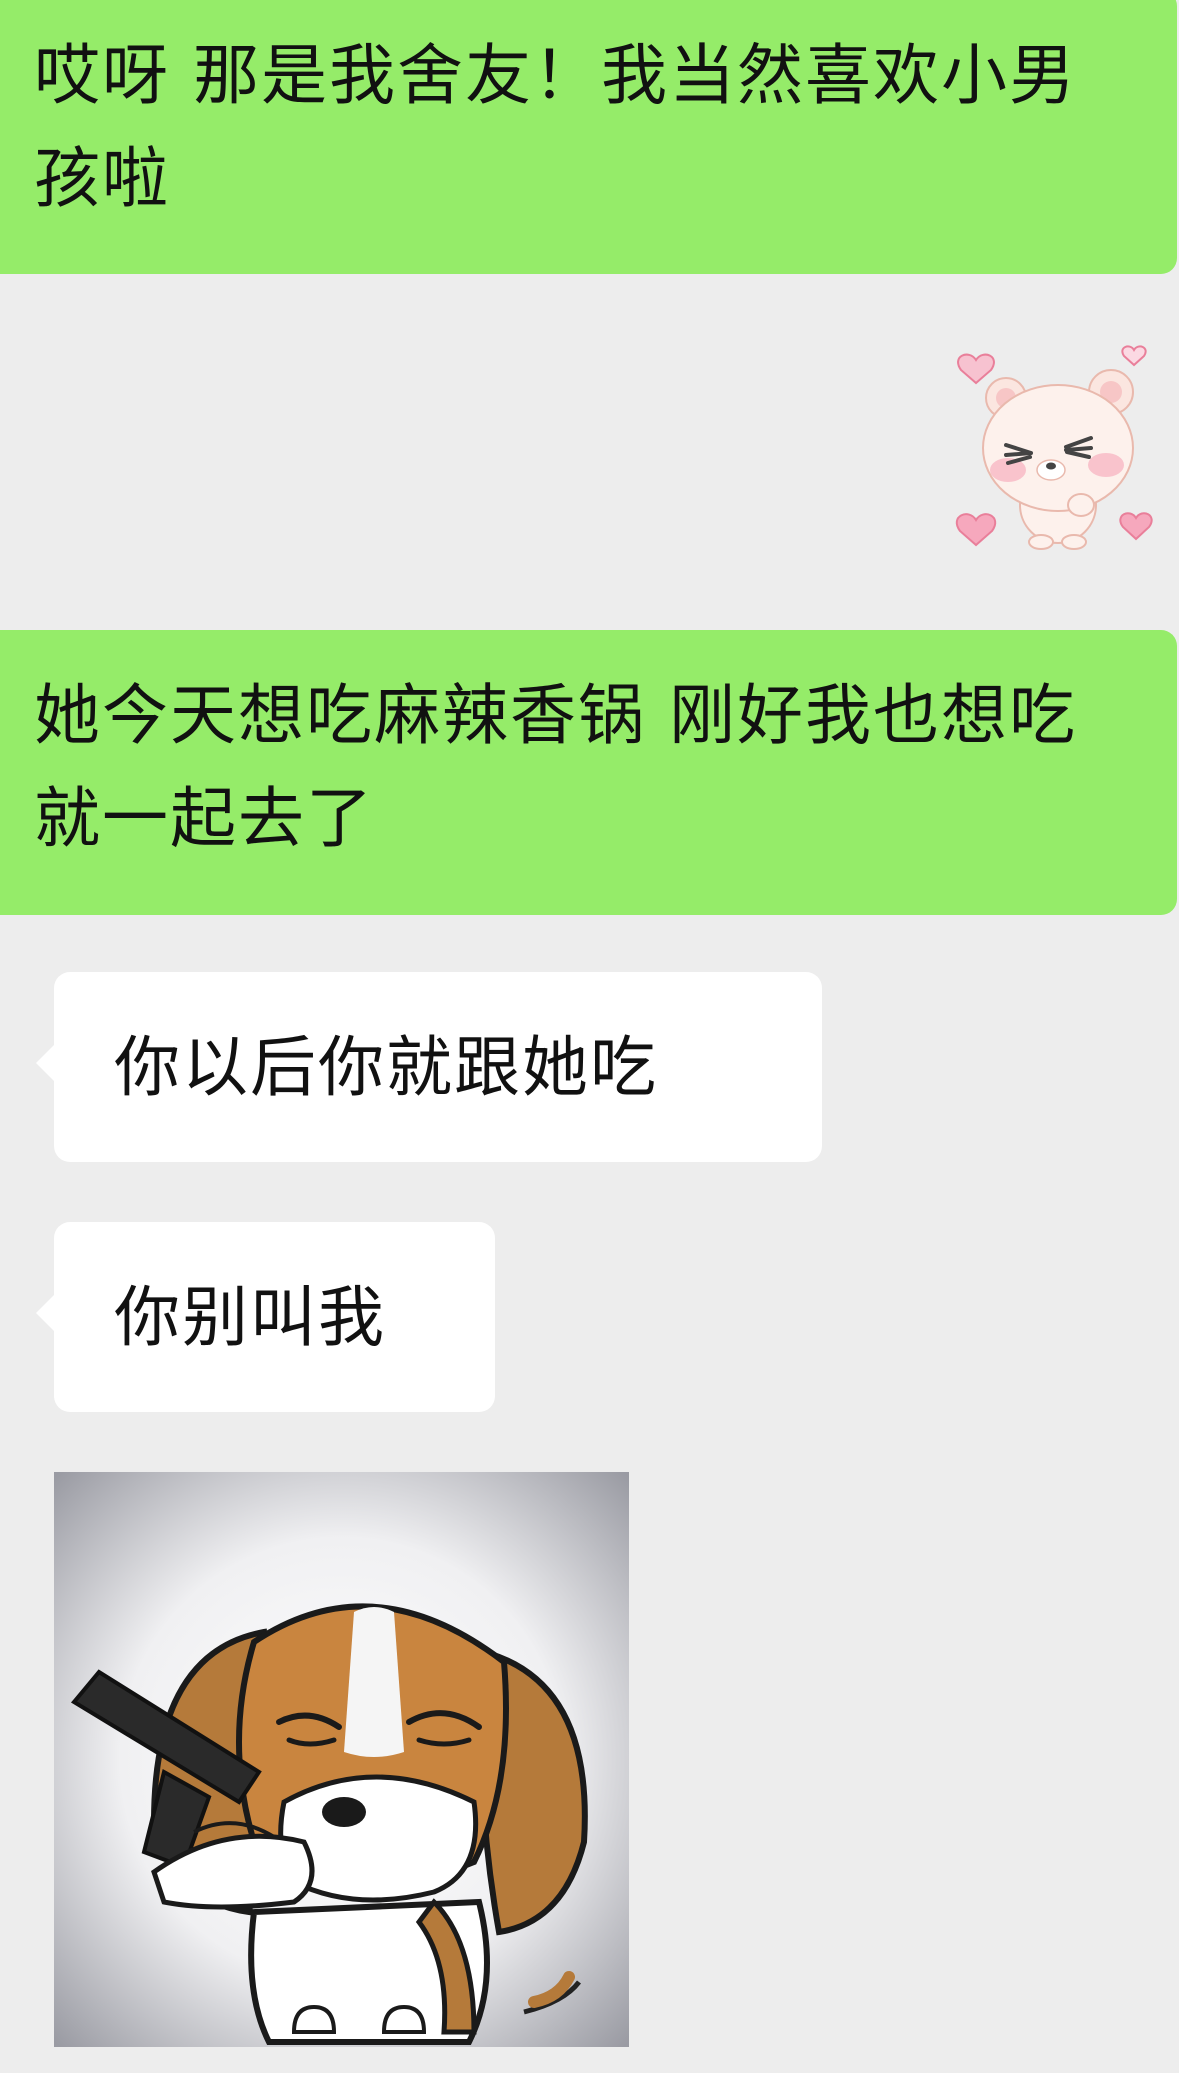  I want to click on blushing-bear-sticker, so click(1056, 447).